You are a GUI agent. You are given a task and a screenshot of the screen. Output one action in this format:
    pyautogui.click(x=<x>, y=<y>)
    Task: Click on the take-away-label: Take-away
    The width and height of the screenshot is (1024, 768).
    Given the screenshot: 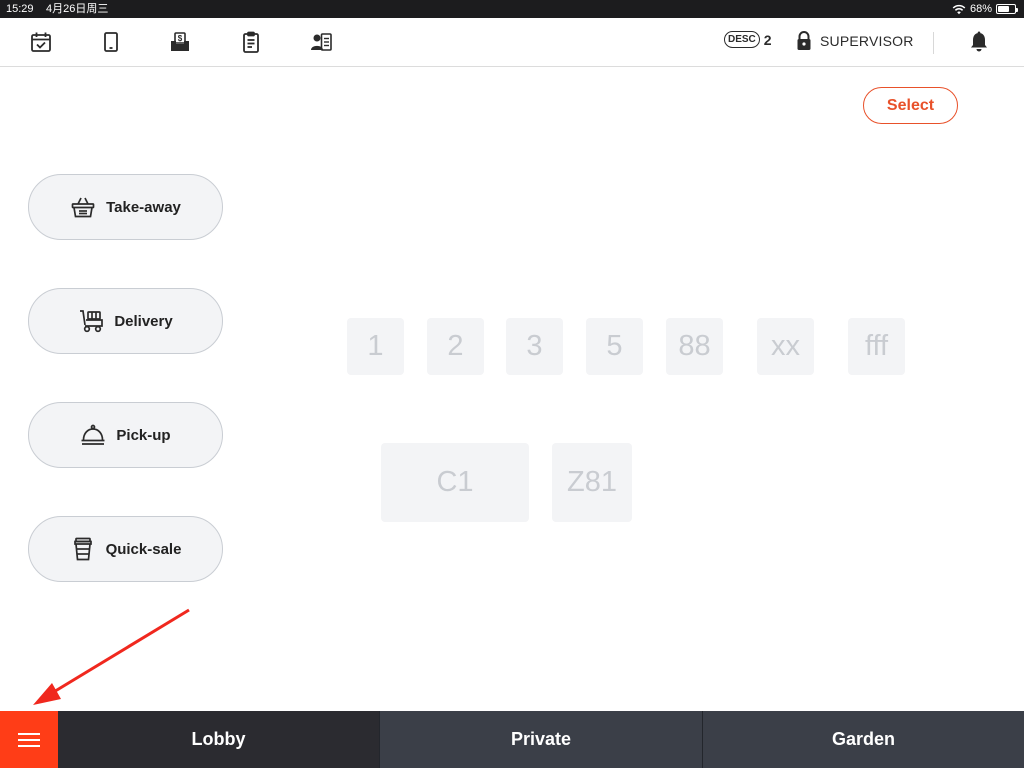 What is the action you would take?
    pyautogui.click(x=143, y=207)
    